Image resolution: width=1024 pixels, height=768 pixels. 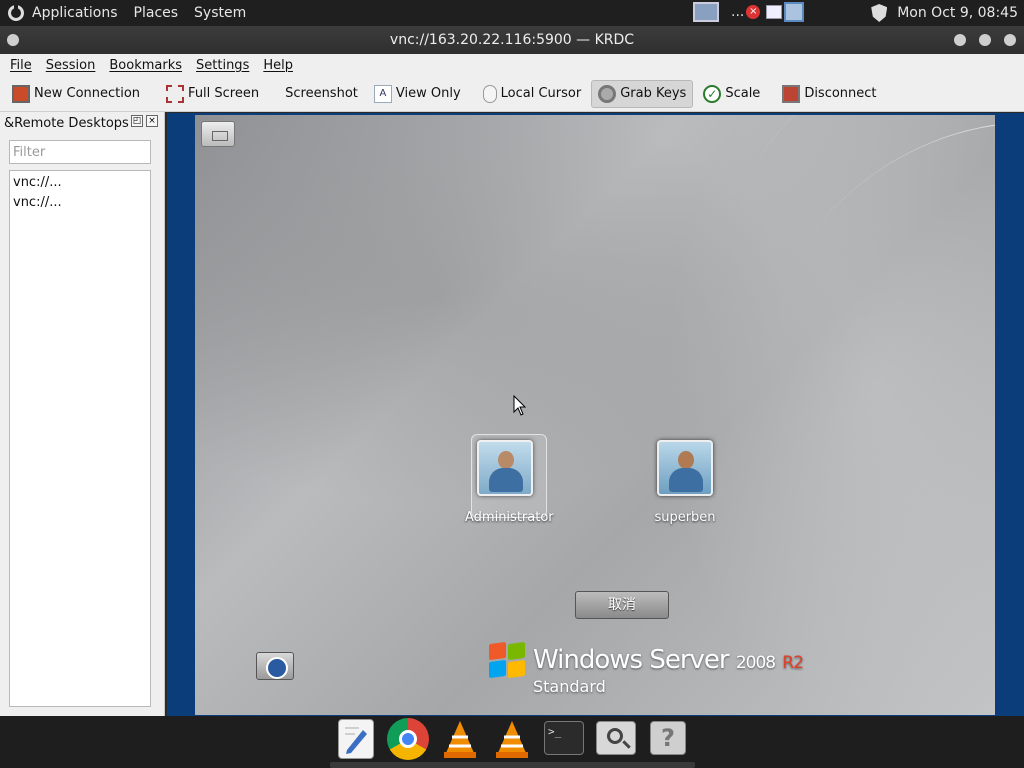 I want to click on brand-version: 2008, so click(x=755, y=663).